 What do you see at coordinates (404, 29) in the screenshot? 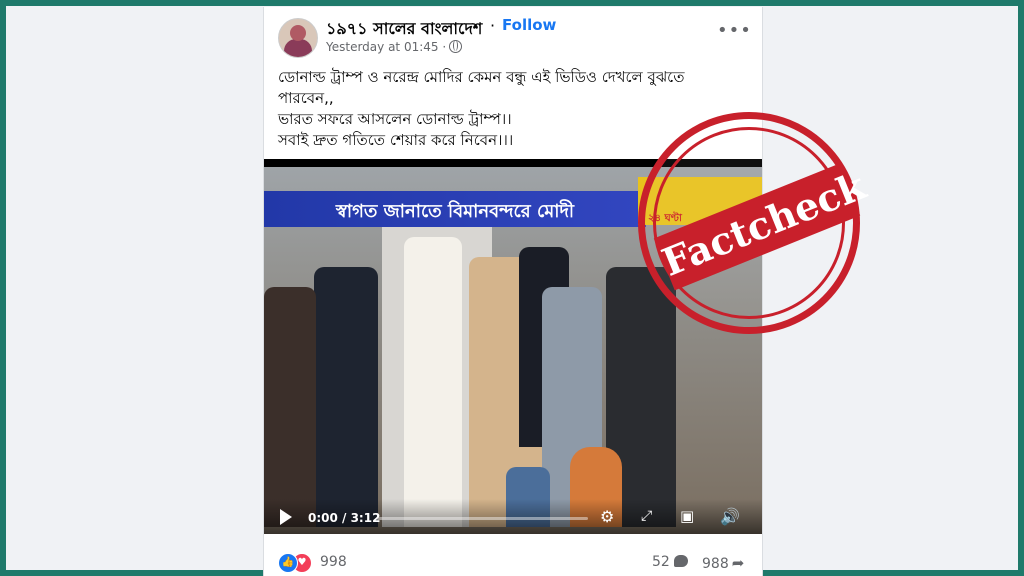
I see `page-name-link: ১৯৭১ সালের বাংলাদেশ` at bounding box center [404, 29].